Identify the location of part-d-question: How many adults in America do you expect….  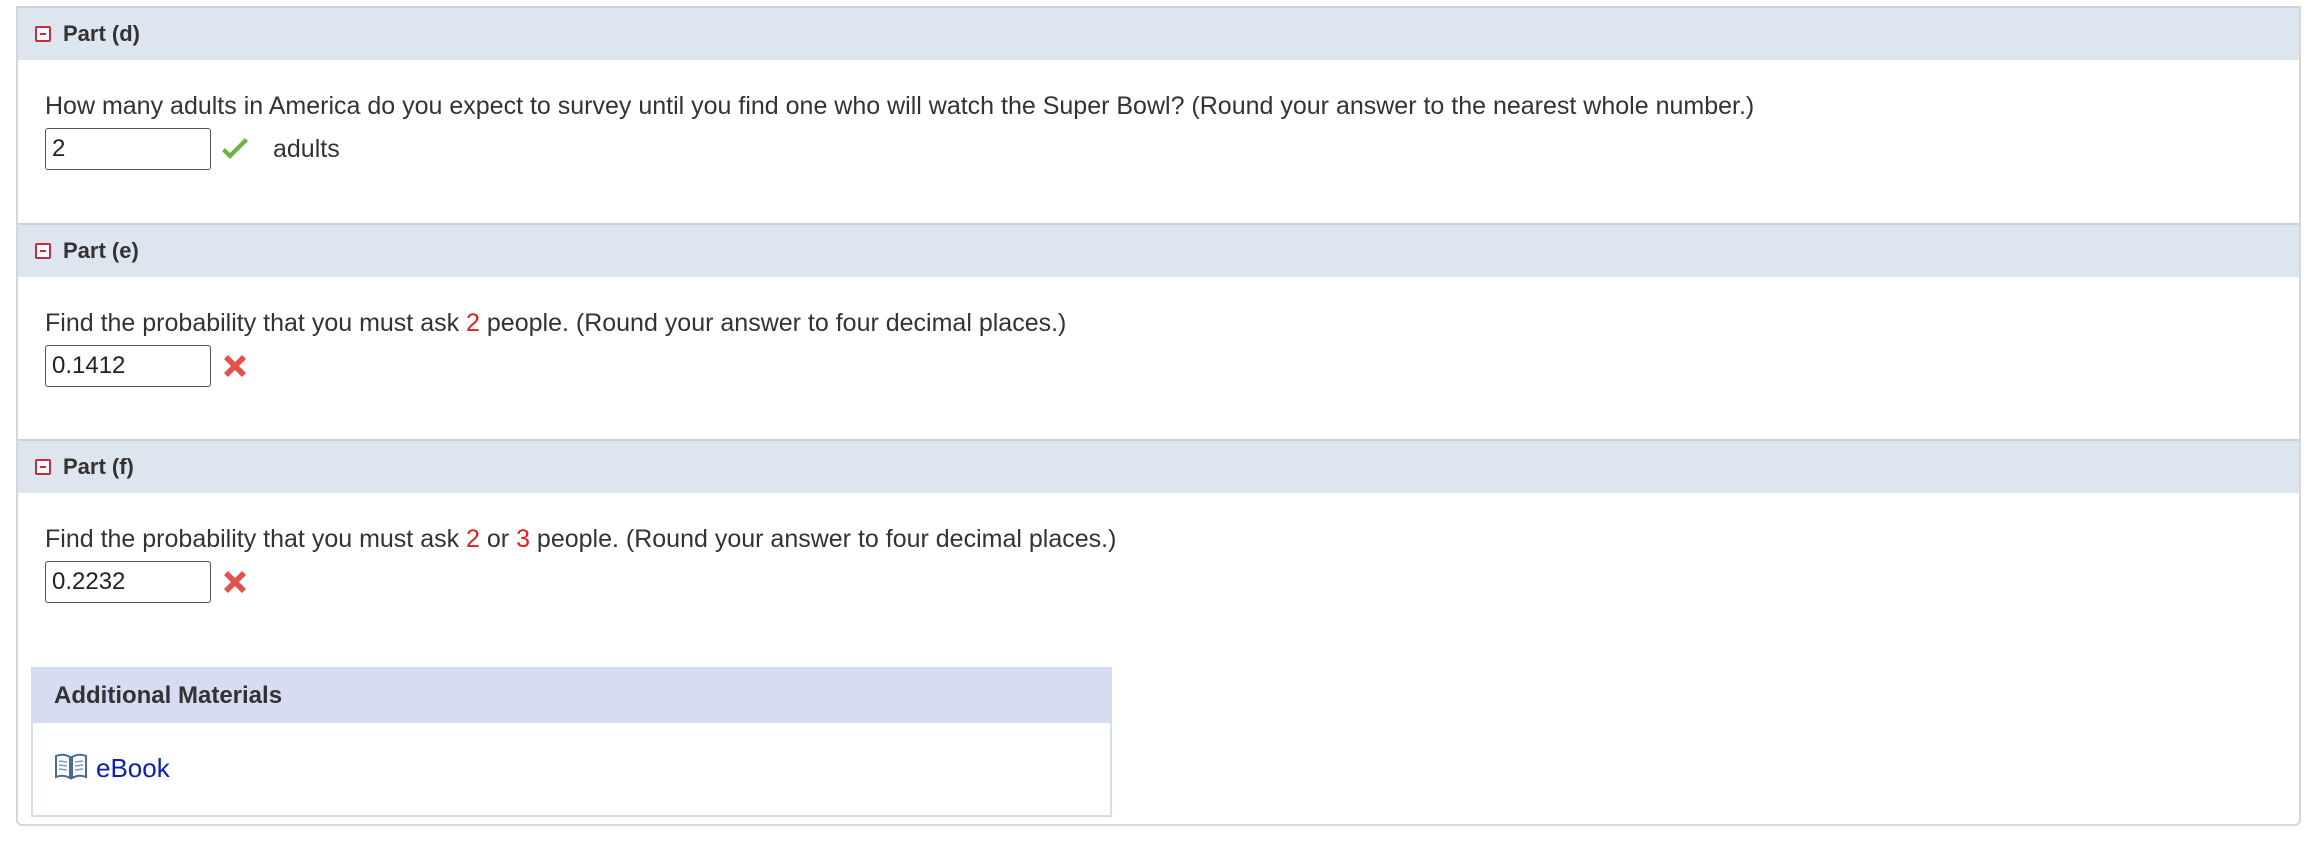
(900, 106).